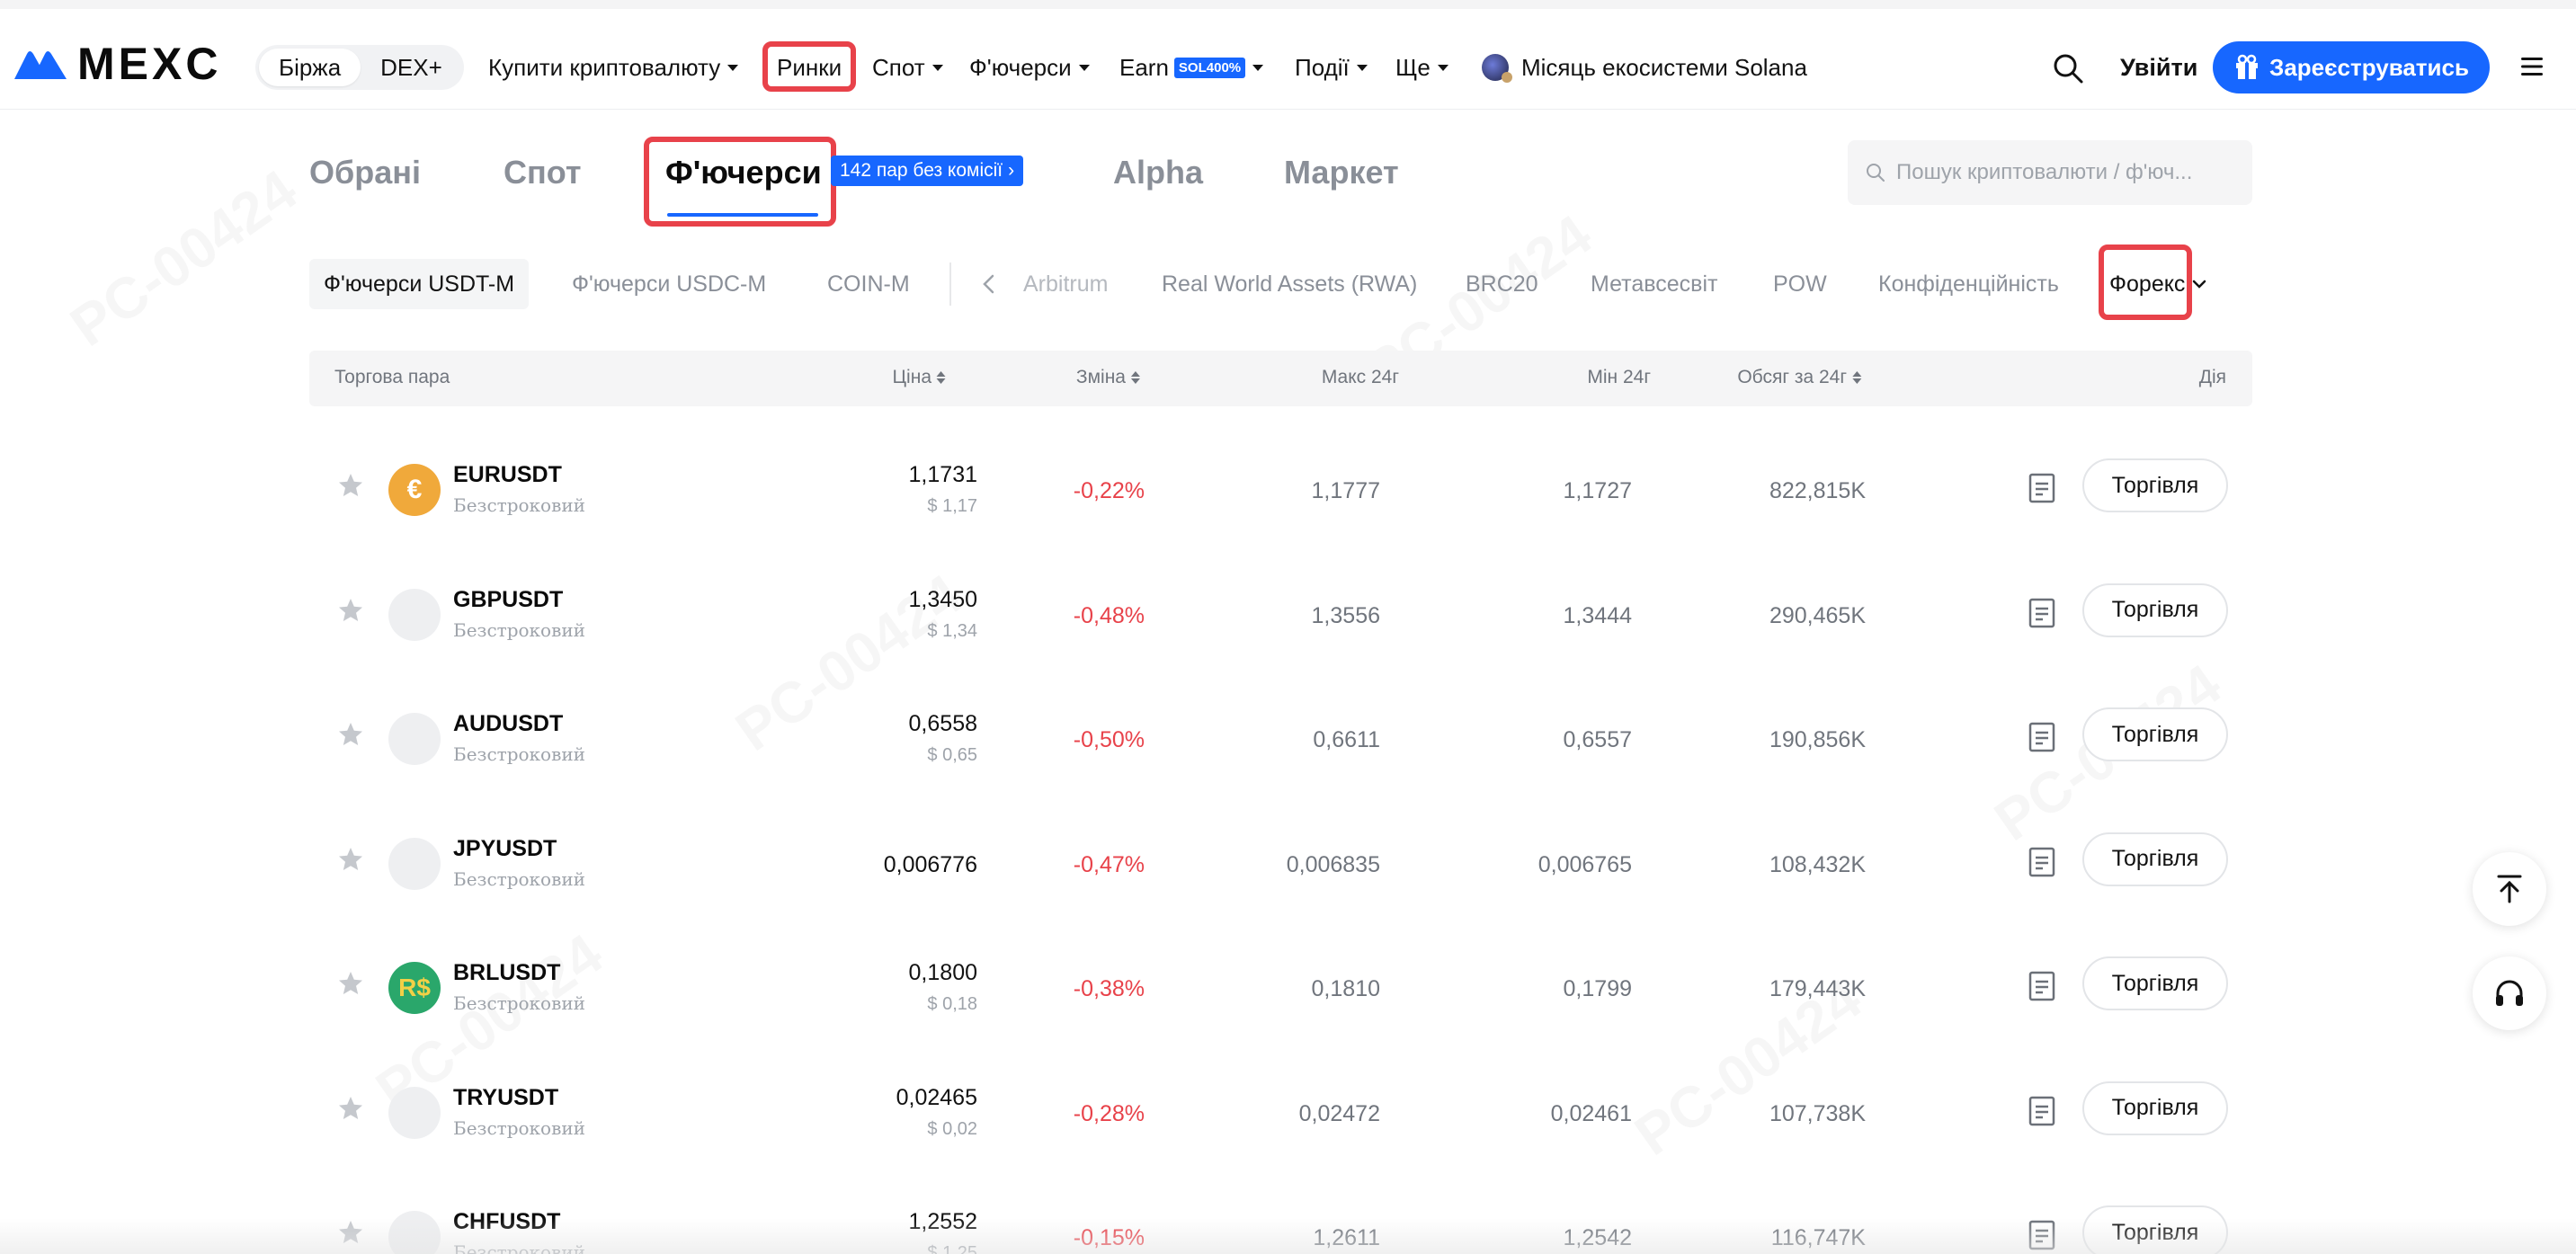 Image resolution: width=2576 pixels, height=1254 pixels. Describe the element at coordinates (1591, 1113) in the screenshot. I see `low-24h: 0,02461` at that location.